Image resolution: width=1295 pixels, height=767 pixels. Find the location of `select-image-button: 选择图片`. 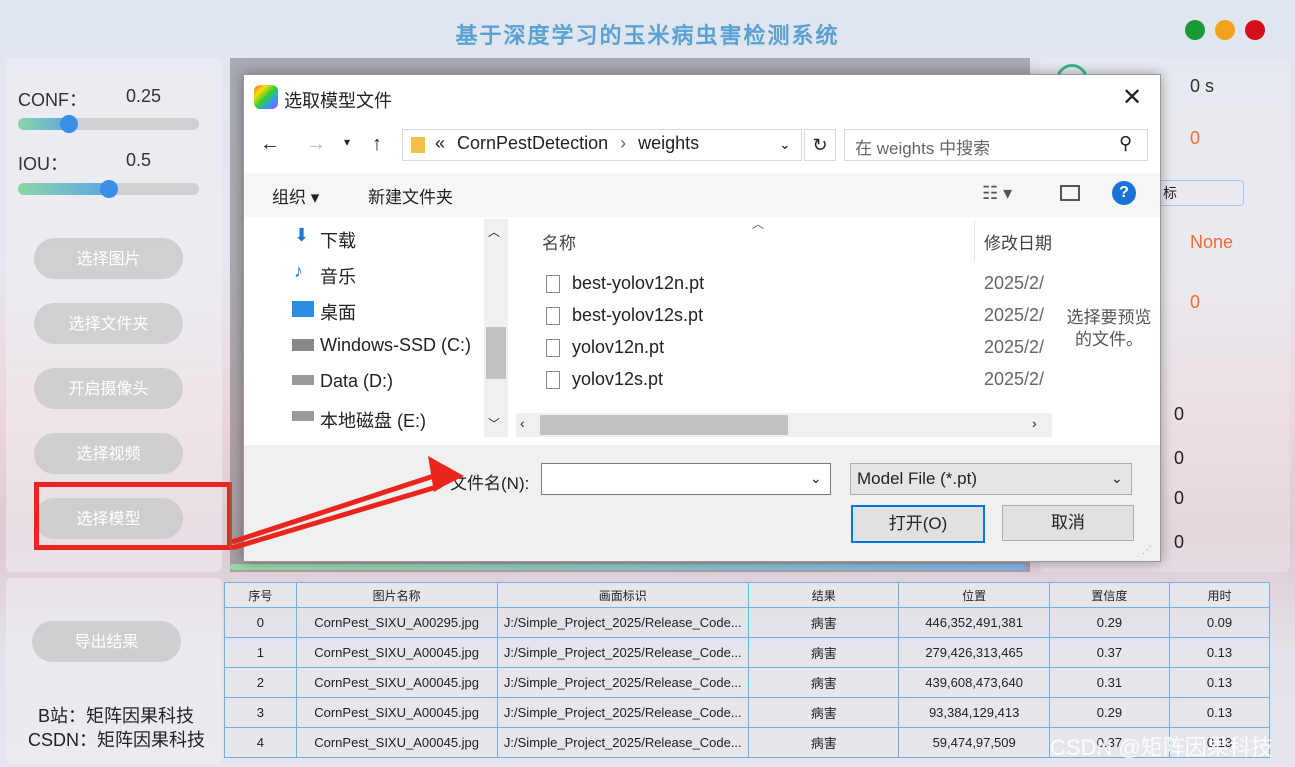

select-image-button: 选择图片 is located at coordinates (108, 258).